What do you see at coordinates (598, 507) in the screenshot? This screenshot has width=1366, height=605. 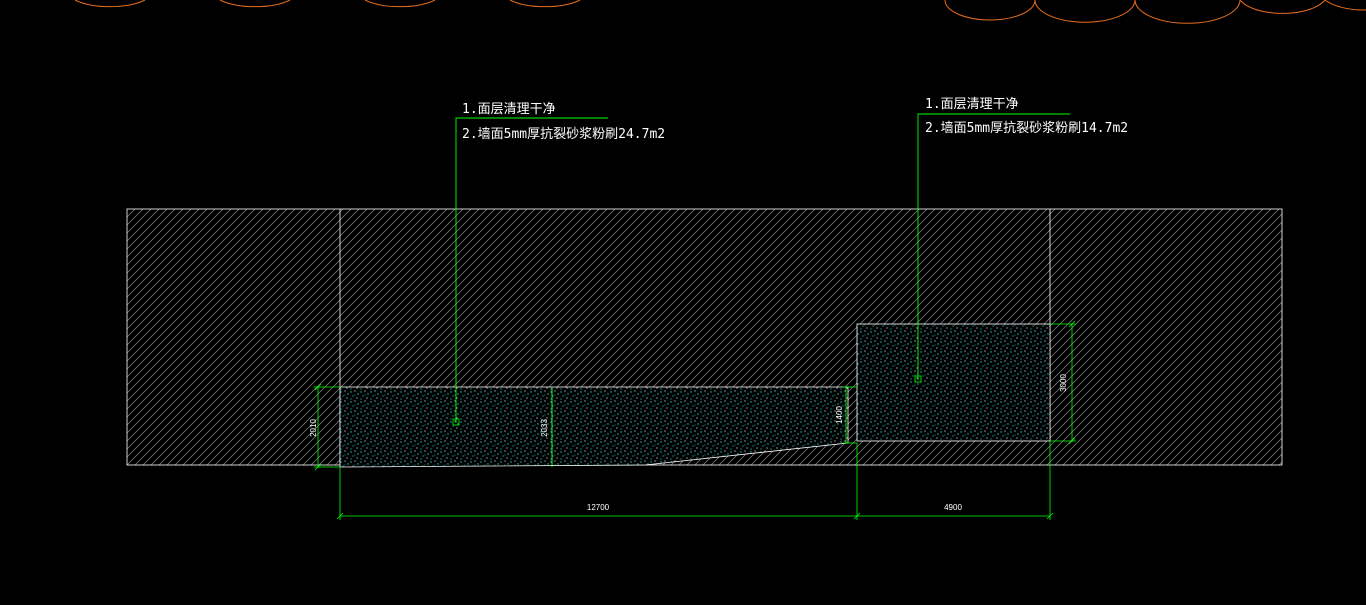 I see `dim-left-width: 12700` at bounding box center [598, 507].